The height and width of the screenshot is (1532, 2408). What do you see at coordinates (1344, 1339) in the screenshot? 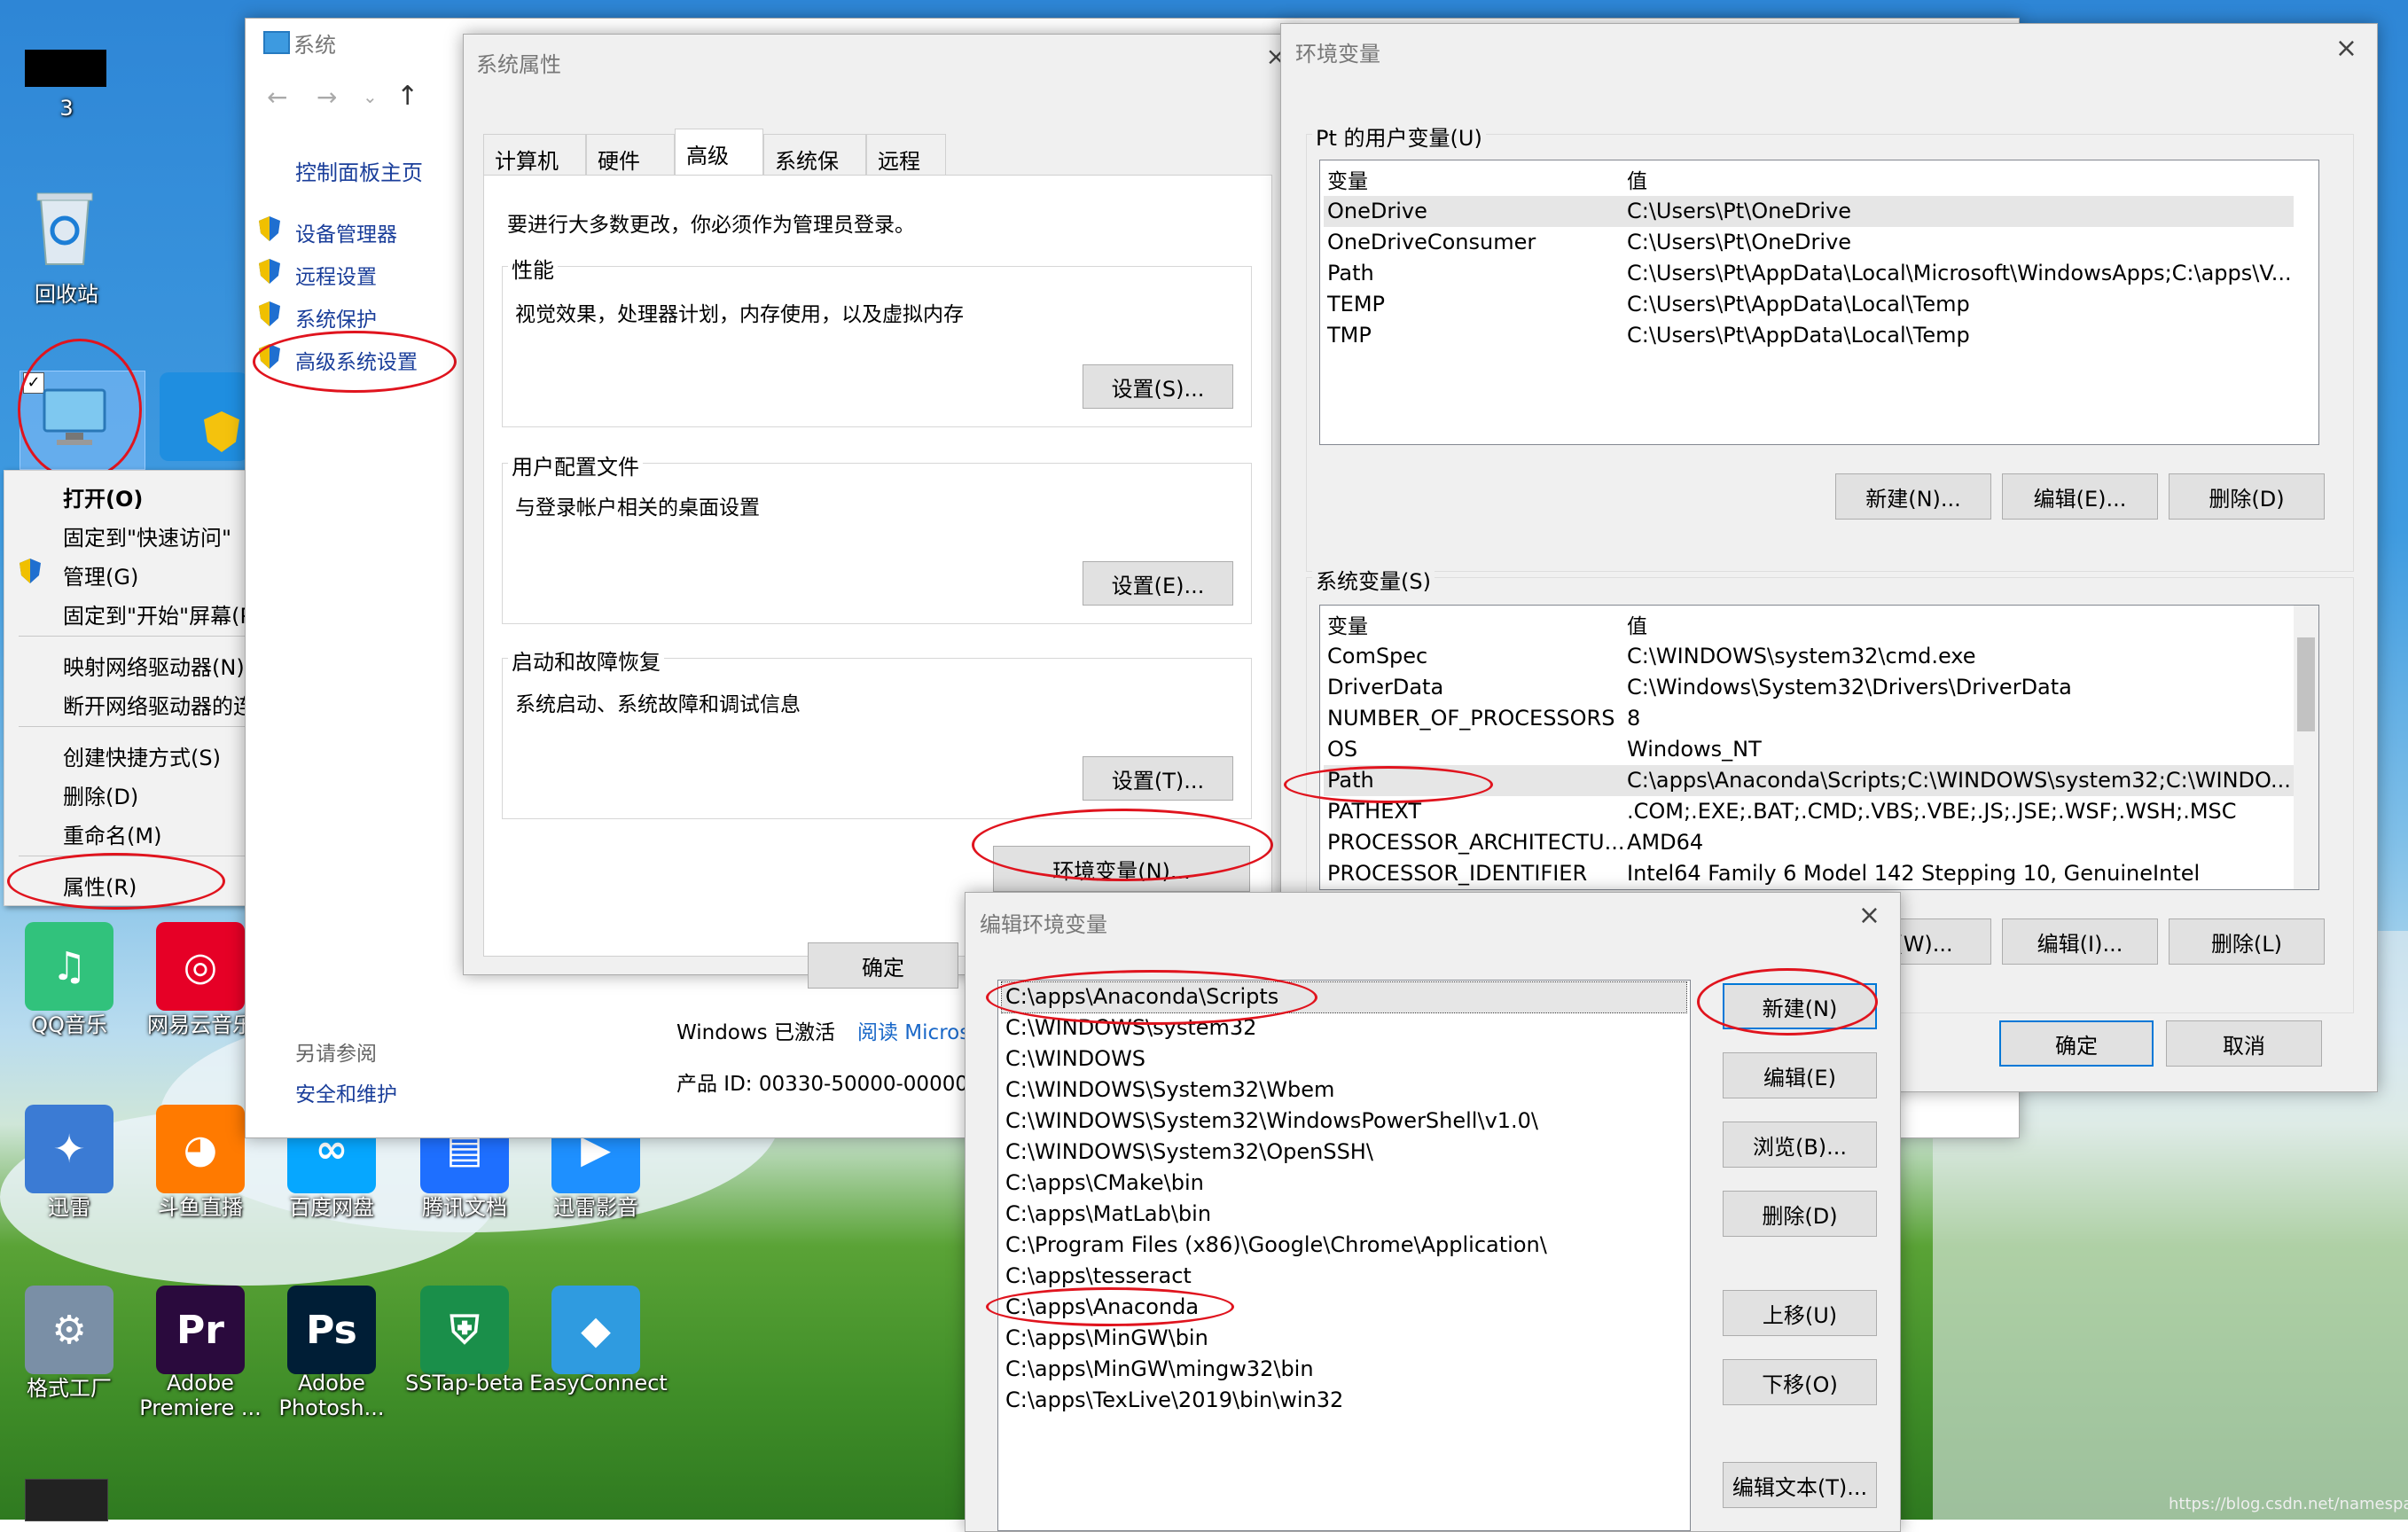
I see `path-entry: C:\apps\MinGW\bin` at bounding box center [1344, 1339].